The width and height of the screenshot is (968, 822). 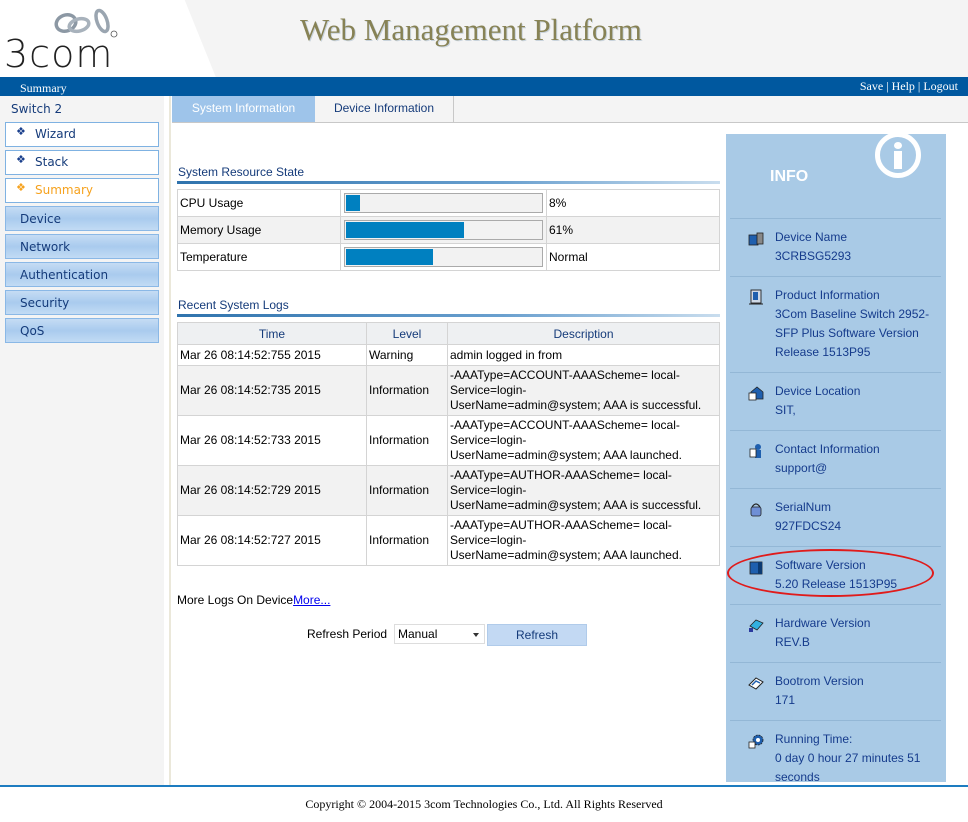 I want to click on save-link: Save, so click(x=871, y=86).